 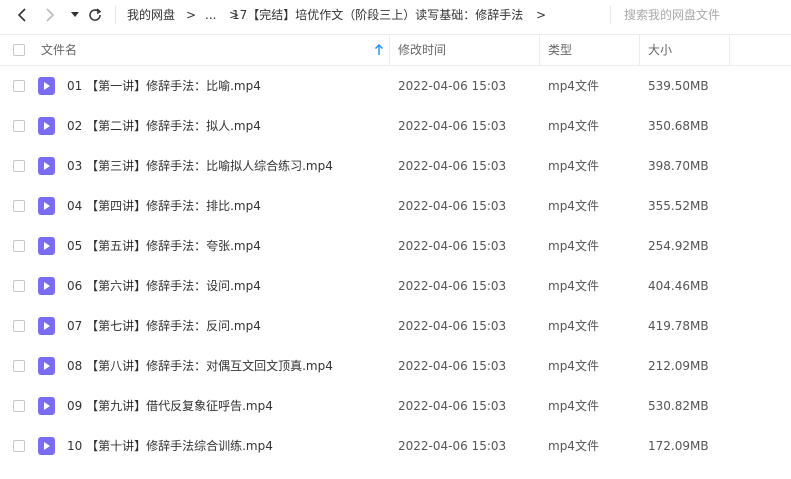 What do you see at coordinates (200, 366) in the screenshot?
I see `file-name: 08 【第八讲】修辞手法：对偶互文回文顶真.mp4` at bounding box center [200, 366].